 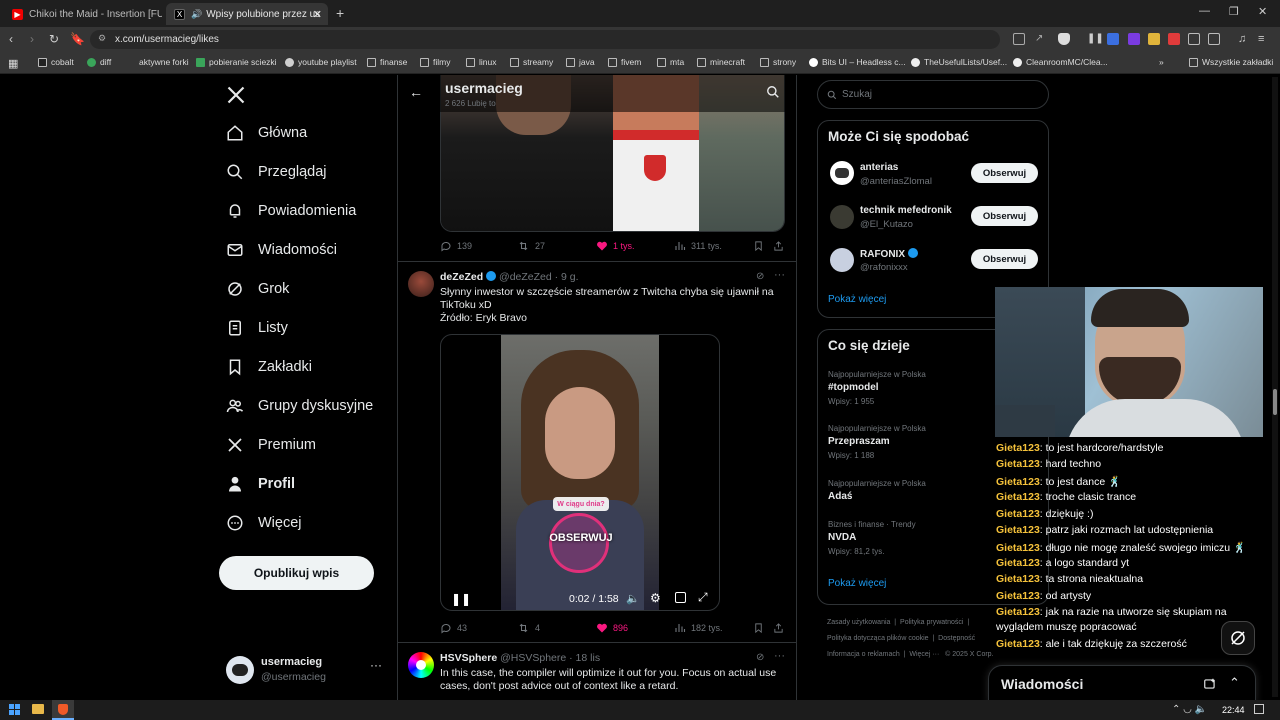 What do you see at coordinates (63, 710) in the screenshot?
I see `taskbar-browser` at bounding box center [63, 710].